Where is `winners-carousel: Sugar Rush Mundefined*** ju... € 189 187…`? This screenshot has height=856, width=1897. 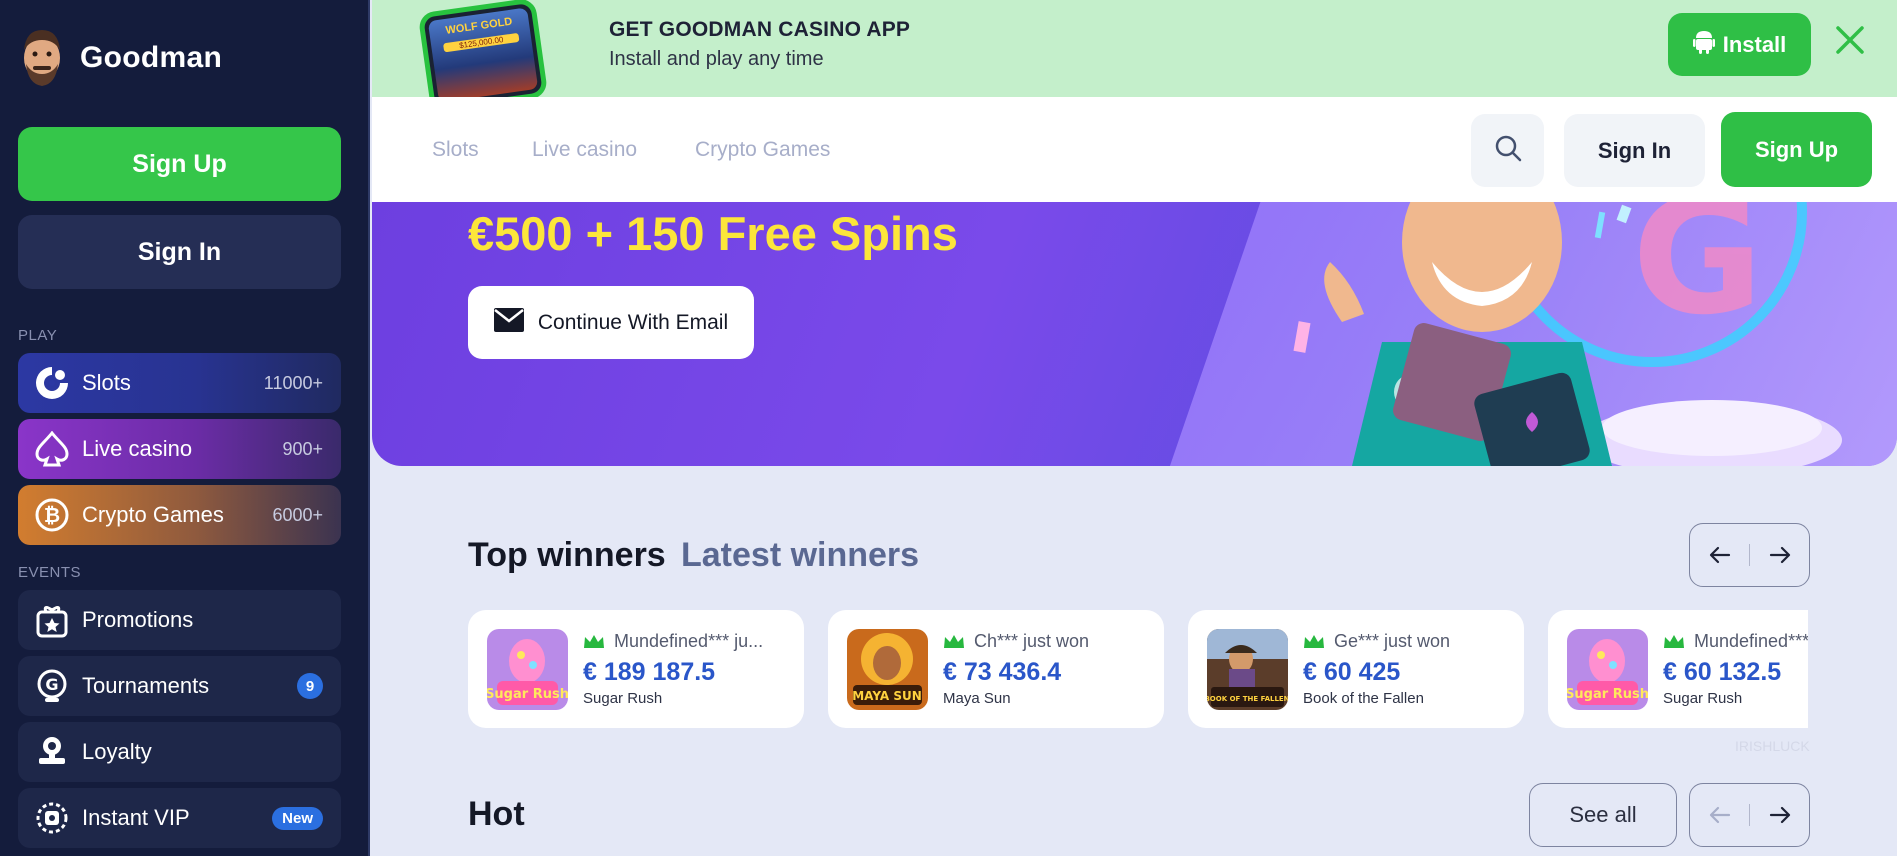 winners-carousel: Sugar Rush Mundefined*** ju... € 189 187… is located at coordinates (1138, 669).